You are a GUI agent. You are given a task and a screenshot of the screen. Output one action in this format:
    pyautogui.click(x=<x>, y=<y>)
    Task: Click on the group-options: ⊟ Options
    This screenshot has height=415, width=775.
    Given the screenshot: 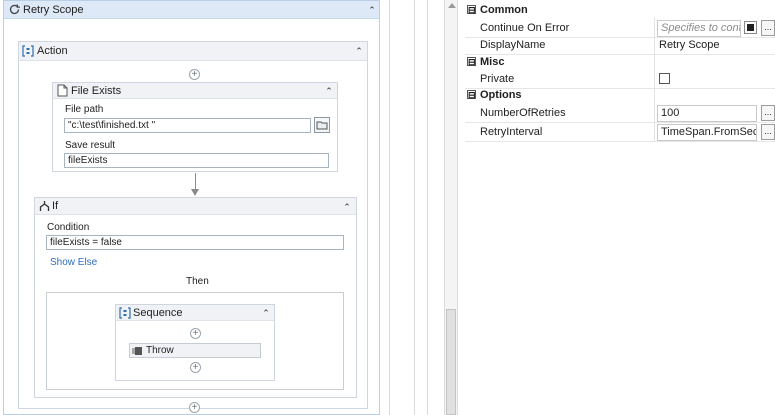 What is the action you would take?
    pyautogui.click(x=620, y=95)
    